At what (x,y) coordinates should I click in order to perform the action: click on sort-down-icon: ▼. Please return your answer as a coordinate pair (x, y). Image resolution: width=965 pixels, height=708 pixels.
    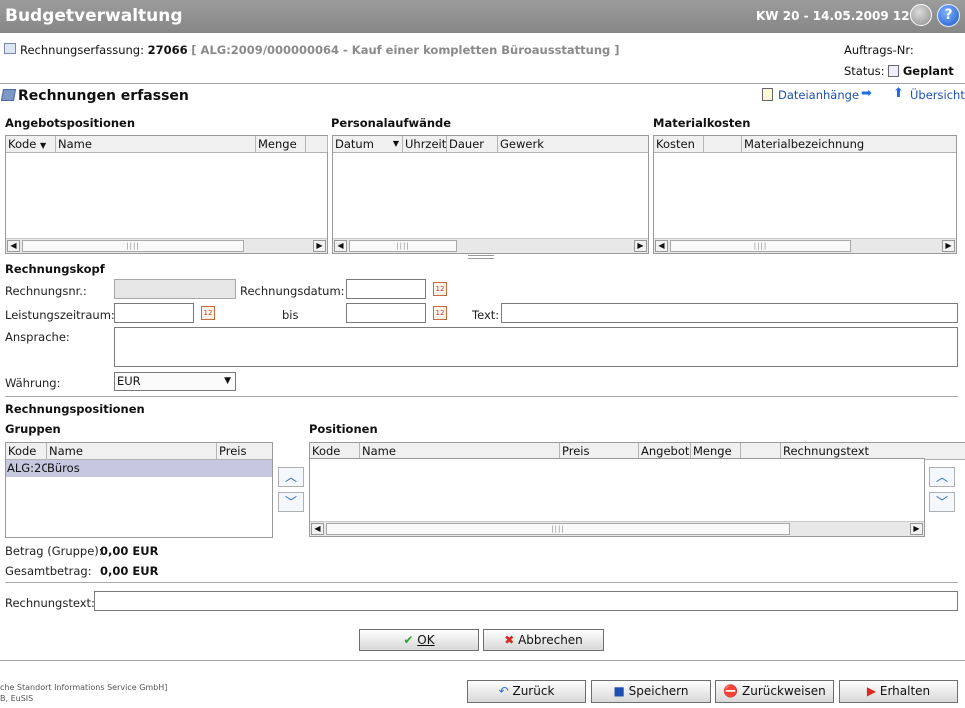
    Looking at the image, I should click on (43, 145).